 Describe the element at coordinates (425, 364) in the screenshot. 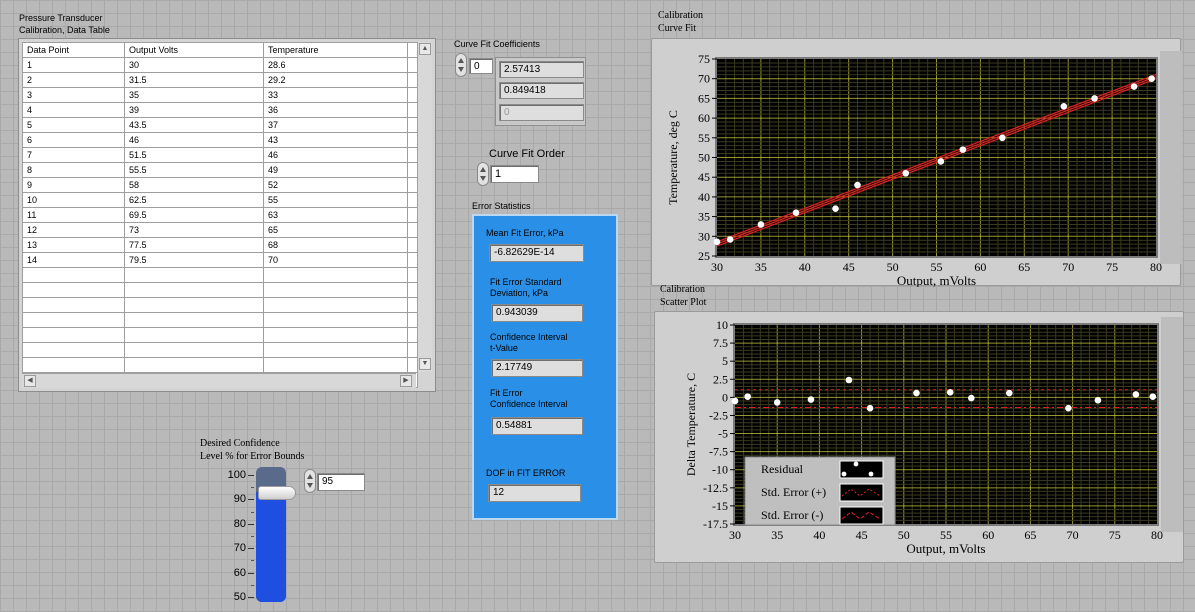

I see `scroll-down-icon: ▼` at that location.